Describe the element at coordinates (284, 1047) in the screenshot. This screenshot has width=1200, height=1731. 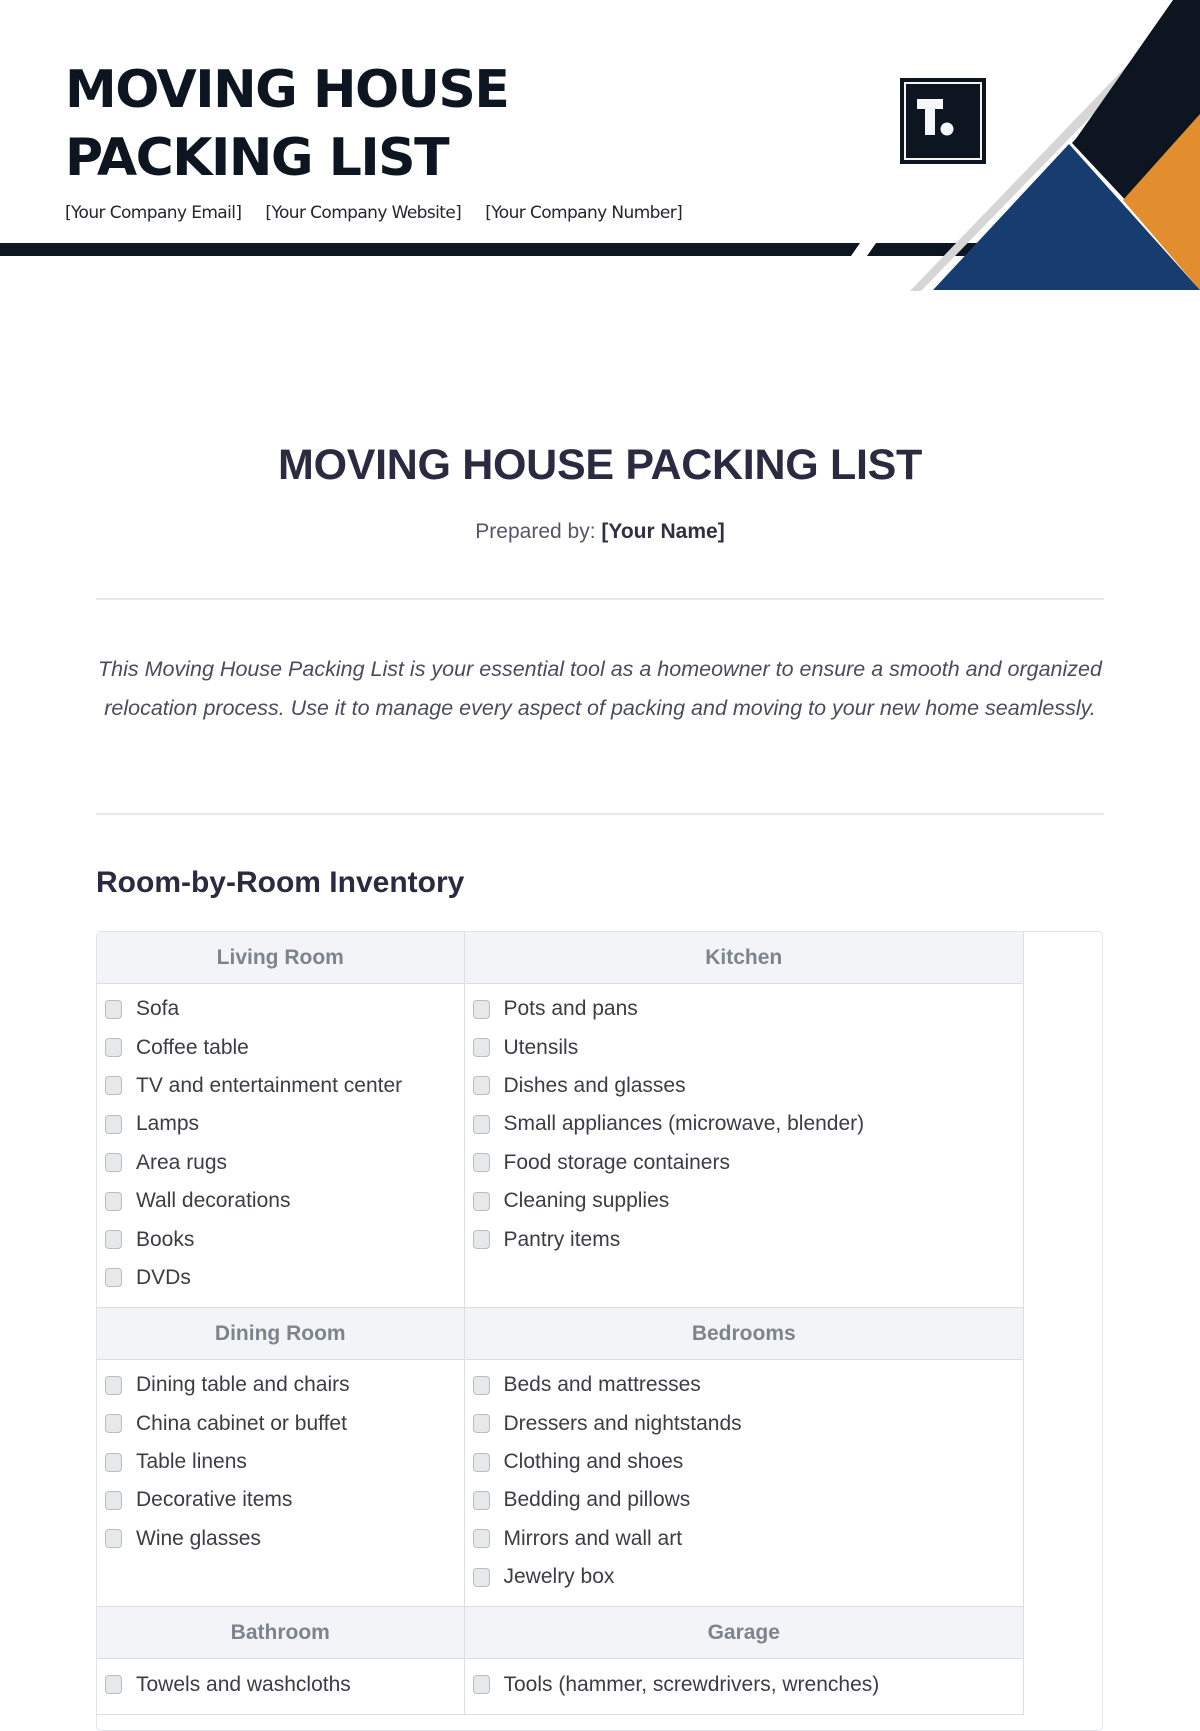
I see `checklist-item: Coffee table` at that location.